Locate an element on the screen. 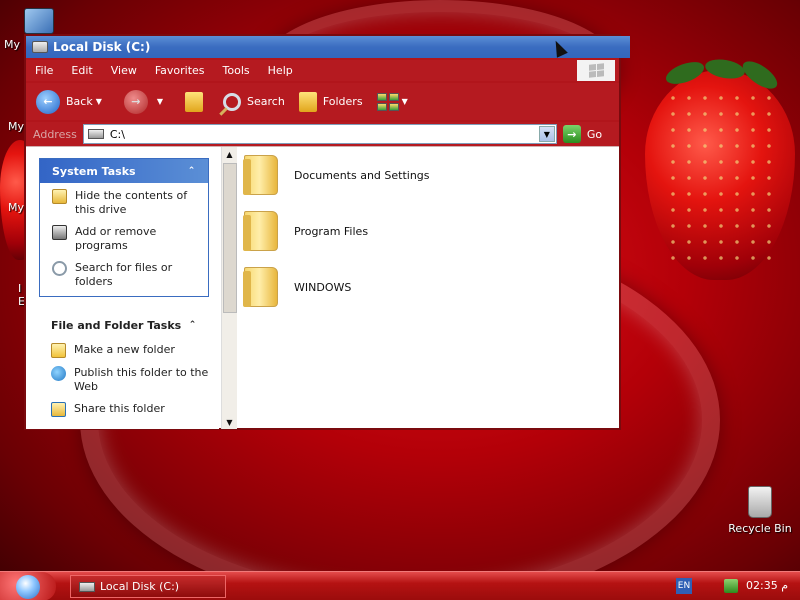 The image size is (800, 600). menu-help: Help is located at coordinates (280, 70).